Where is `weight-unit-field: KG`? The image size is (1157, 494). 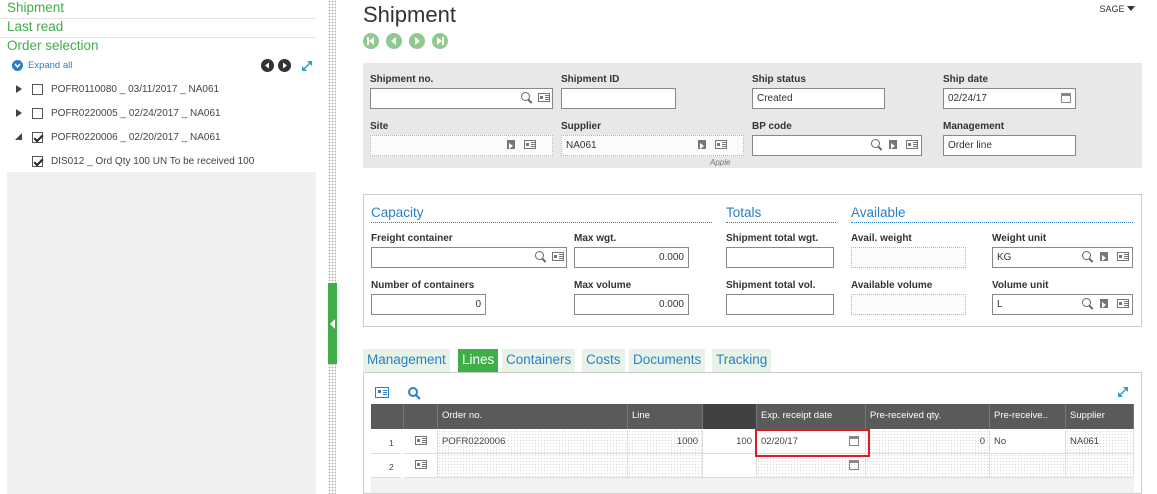
weight-unit-field: KG is located at coordinates (1062, 257).